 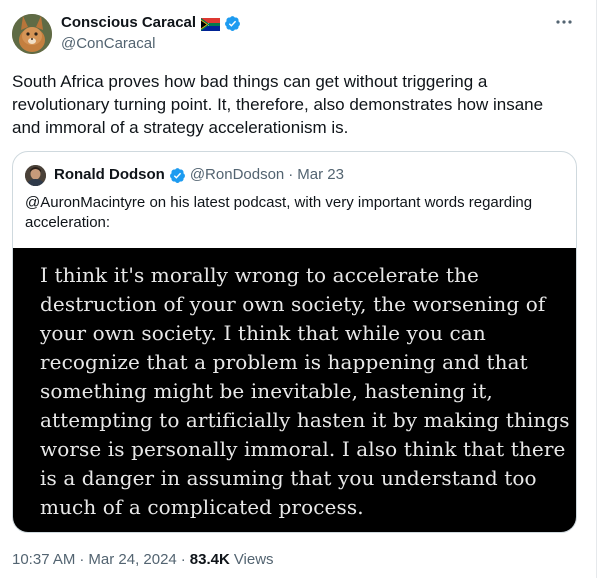 I want to click on quoted-author-name: Ronald Dodson, so click(x=109, y=175).